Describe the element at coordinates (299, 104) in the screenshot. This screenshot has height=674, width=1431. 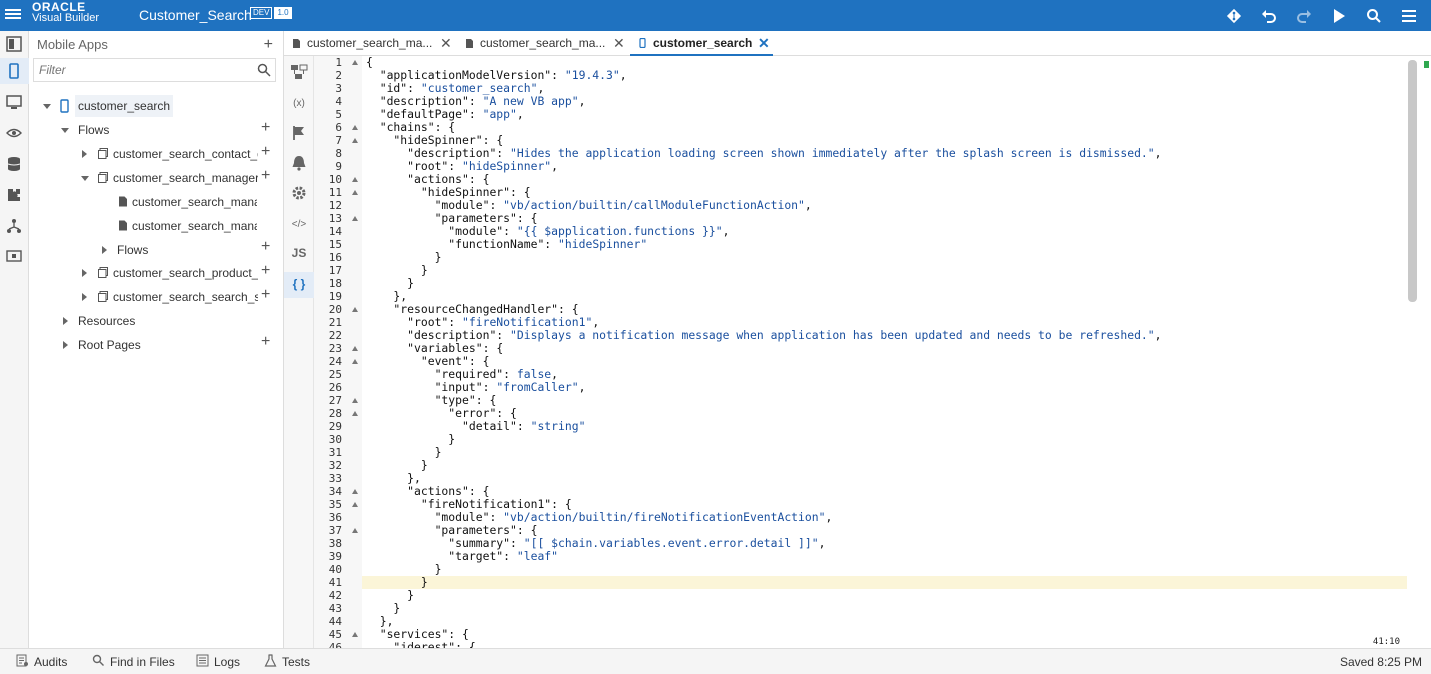
I see `variables-icon: (x)` at that location.